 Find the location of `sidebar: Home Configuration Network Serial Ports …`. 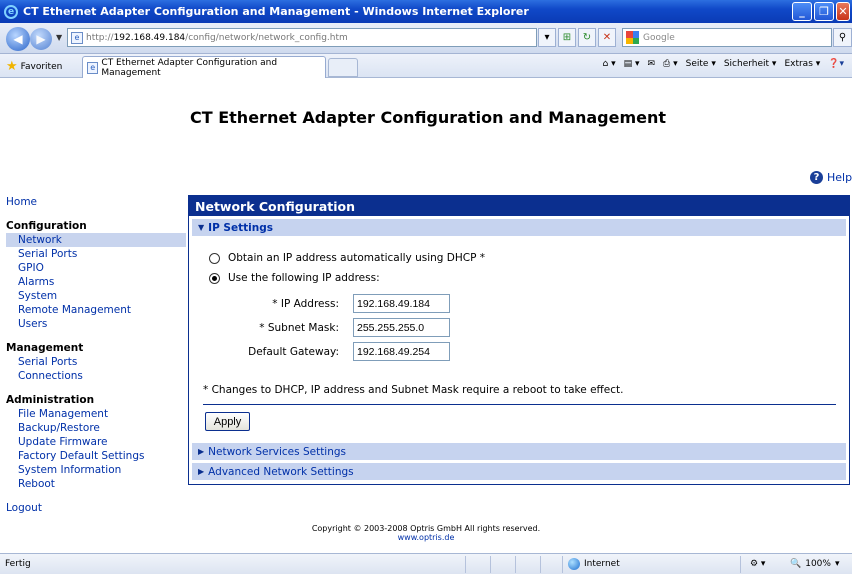

sidebar: Home Configuration Network Serial Ports … is located at coordinates (96, 355).